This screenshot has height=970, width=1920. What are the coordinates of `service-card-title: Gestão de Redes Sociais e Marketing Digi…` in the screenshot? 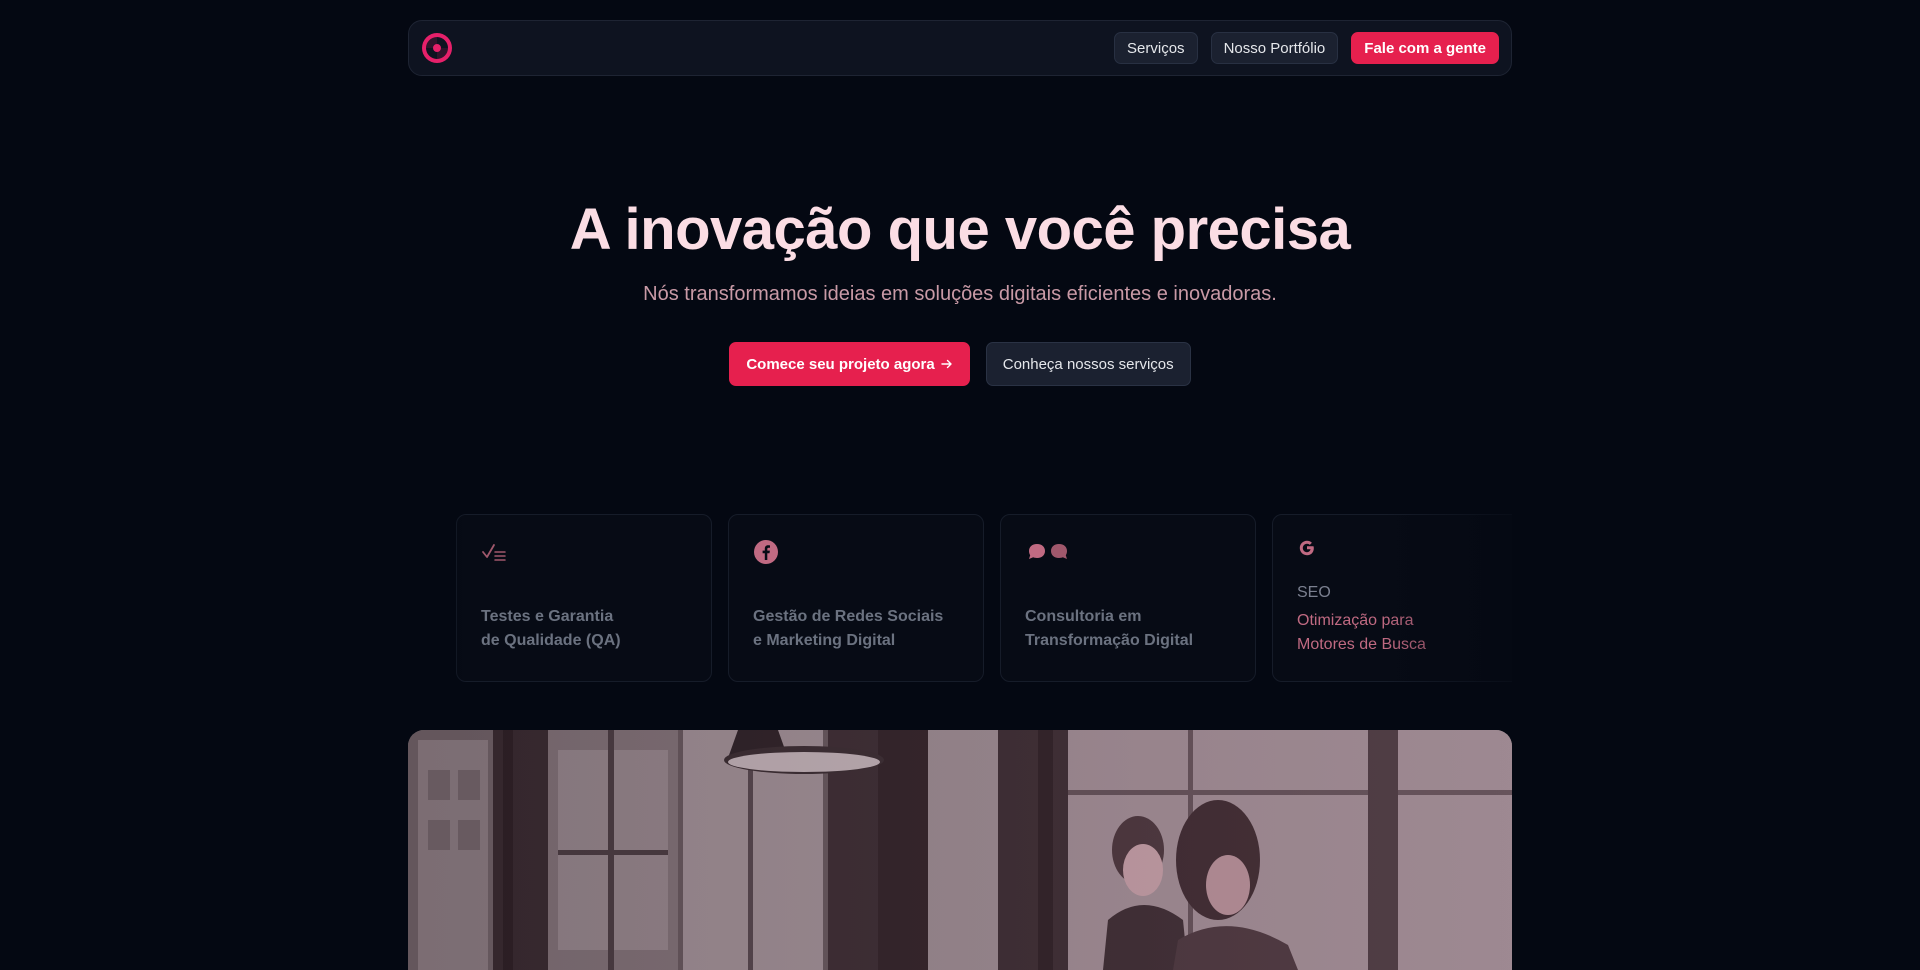 It's located at (848, 628).